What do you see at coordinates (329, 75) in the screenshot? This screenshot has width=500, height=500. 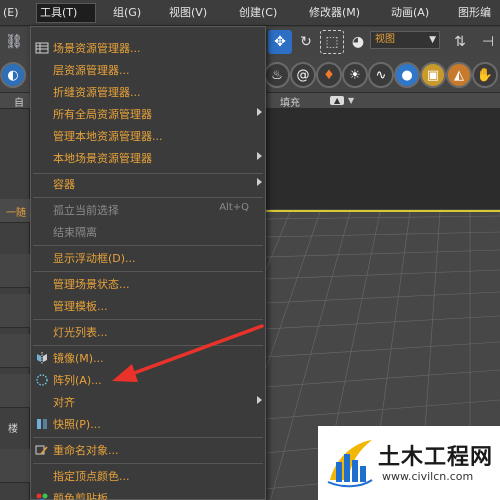 I see `fire-icon: ♦` at bounding box center [329, 75].